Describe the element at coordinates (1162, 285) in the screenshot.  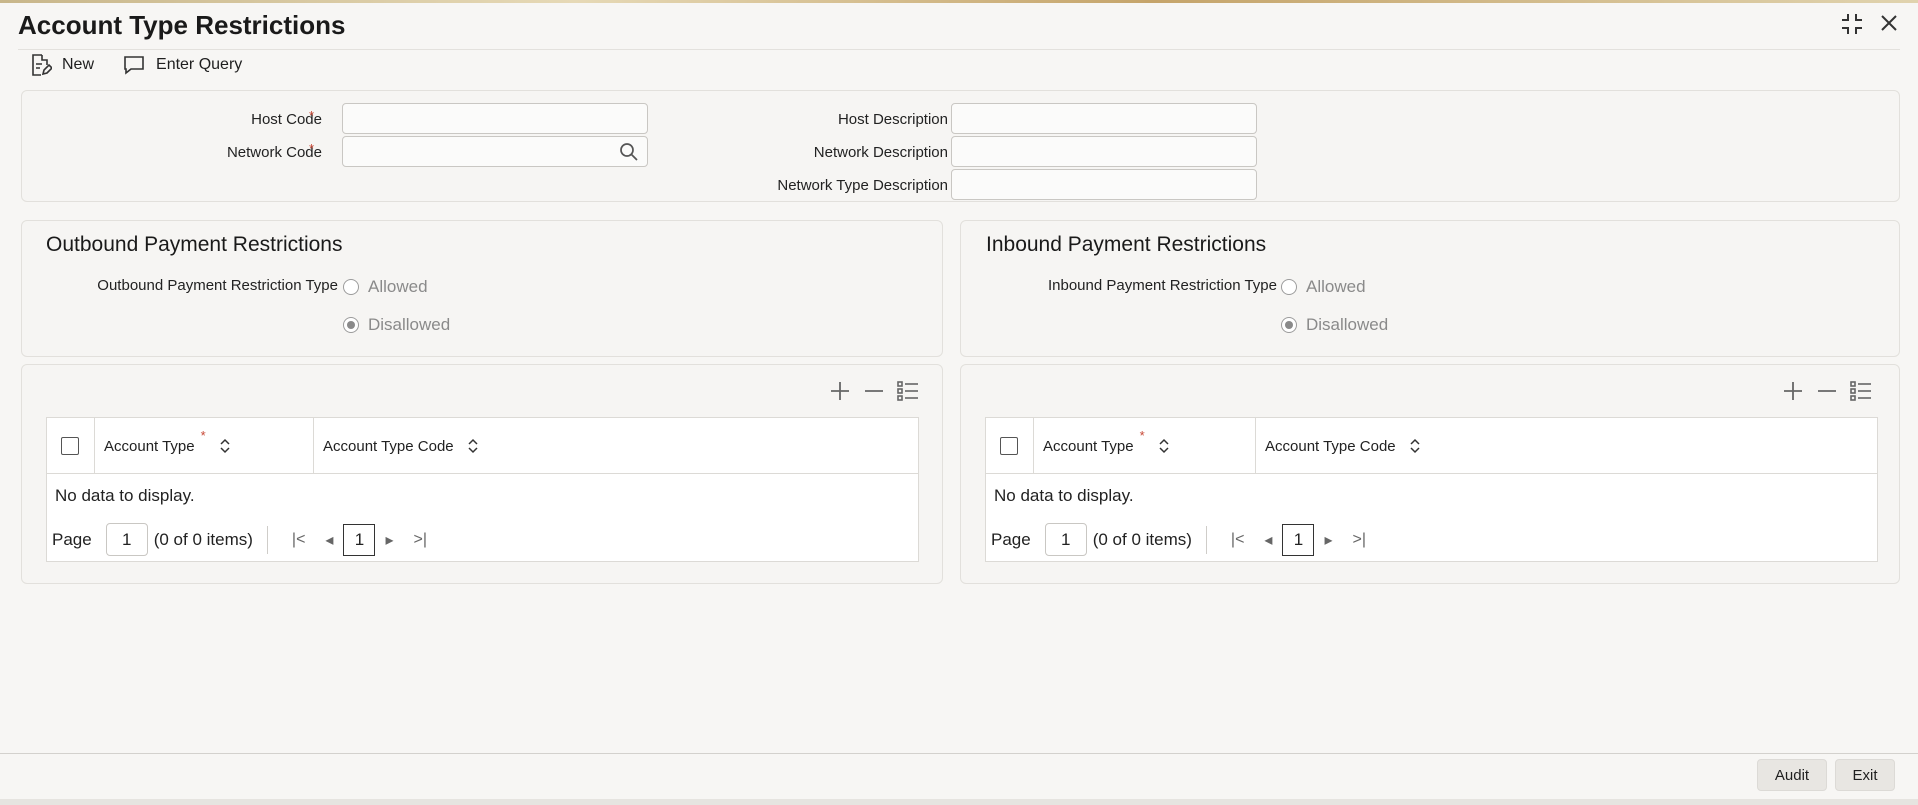
I see `inbound-restriction-type-label: Inbound Payment Restriction Type` at that location.